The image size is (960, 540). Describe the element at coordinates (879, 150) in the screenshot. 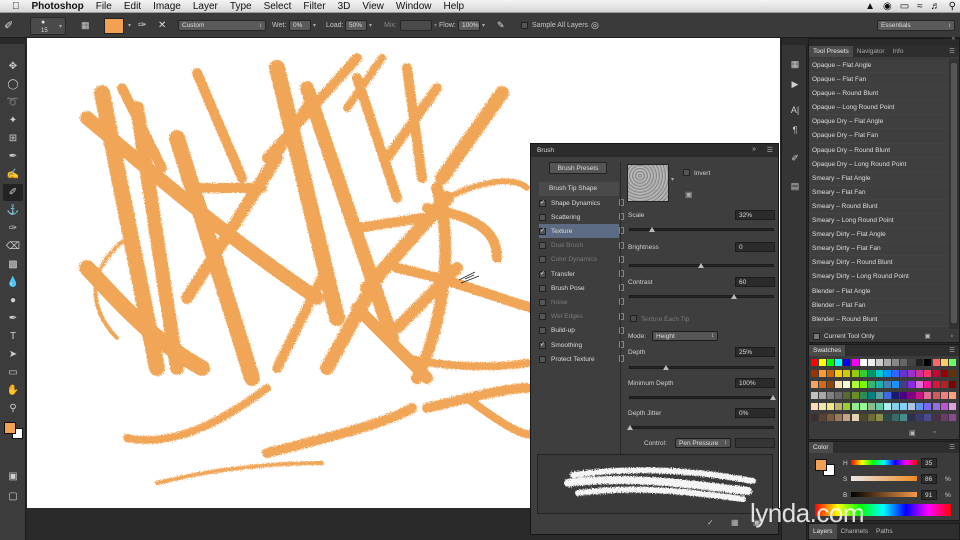

I see `list-item: Opaque Dry – Round Blunt` at that location.